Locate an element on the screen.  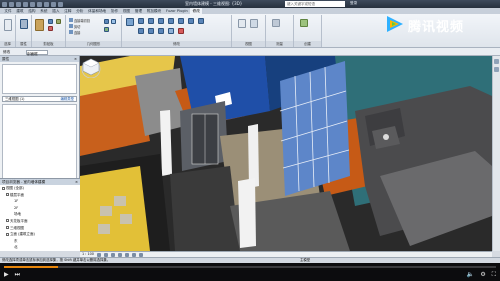
align-icon is located at coordinates (130, 22).